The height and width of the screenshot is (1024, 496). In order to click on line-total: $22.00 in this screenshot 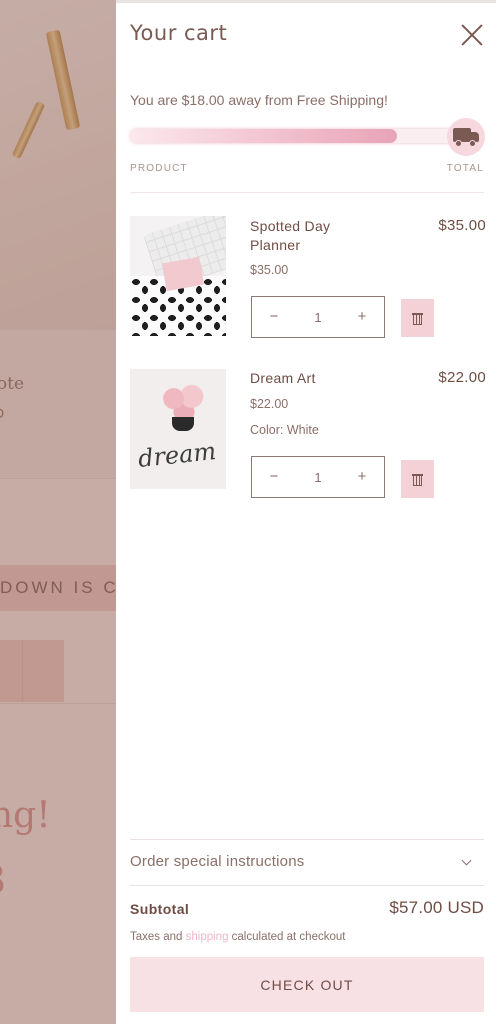, I will do `click(462, 377)`.